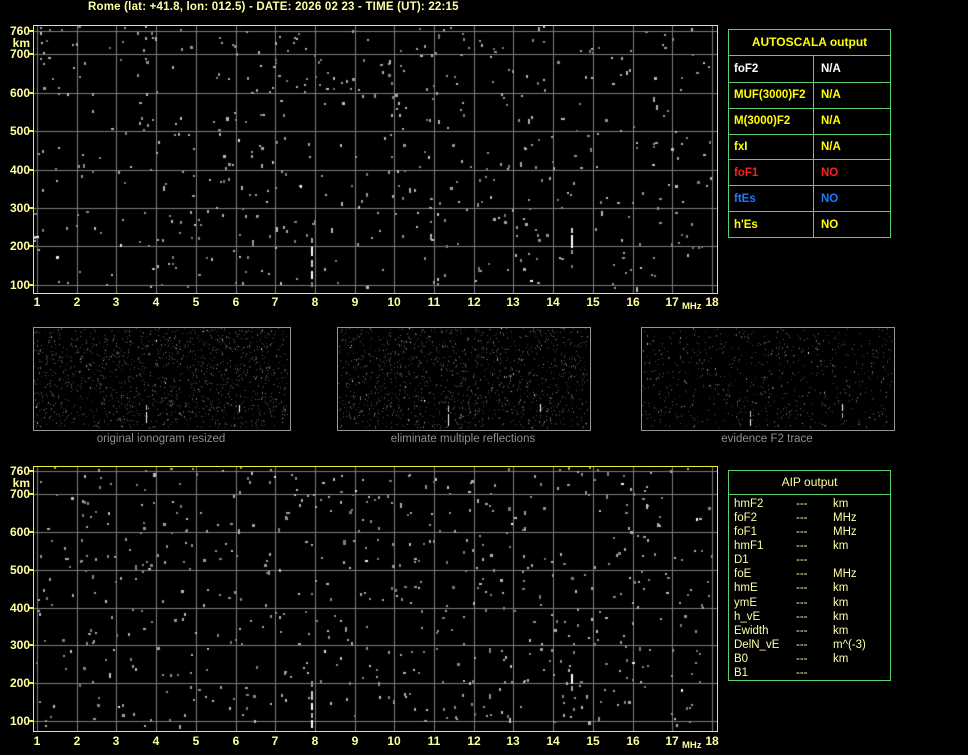 The width and height of the screenshot is (968, 755). What do you see at coordinates (745, 602) in the screenshot?
I see `aip-row-name: ymE` at bounding box center [745, 602].